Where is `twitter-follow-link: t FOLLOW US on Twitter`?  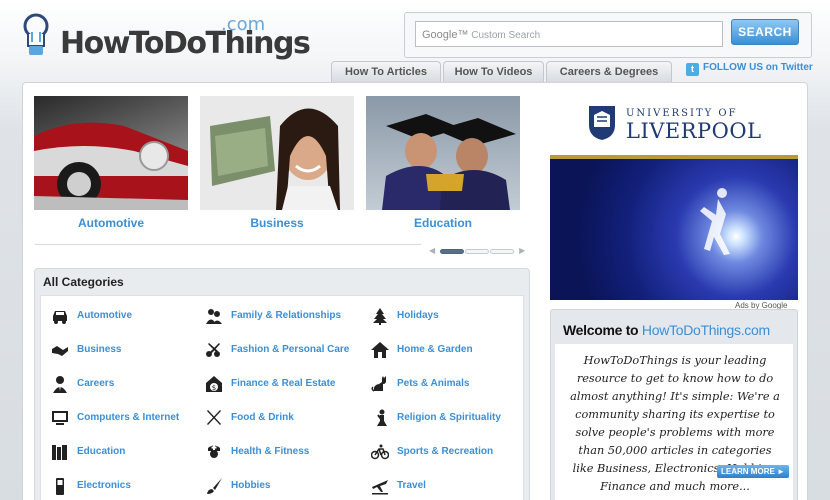 twitter-follow-link: t FOLLOW US on Twitter is located at coordinates (749, 69).